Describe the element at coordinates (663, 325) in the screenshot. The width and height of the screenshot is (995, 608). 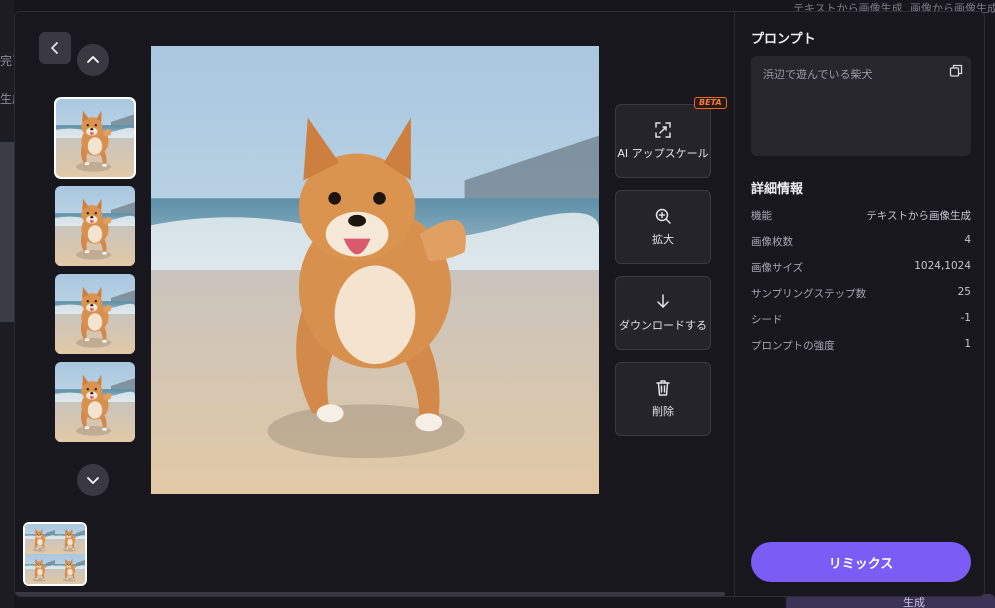
I see `download-label: ダウンロードする` at that location.